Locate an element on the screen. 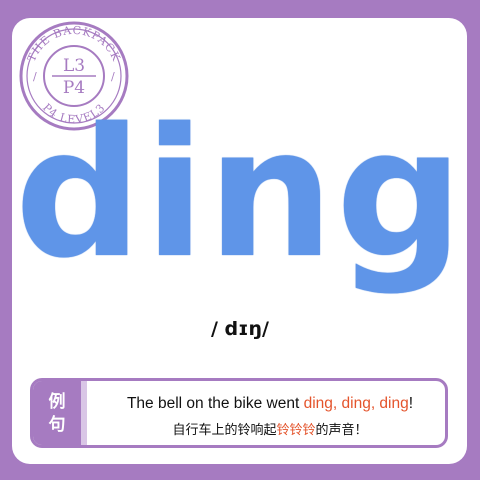 This screenshot has width=480, height=480. example-chinese-sentence: 自行车上的铃响起铃铃铃的声音！ is located at coordinates (270, 428).